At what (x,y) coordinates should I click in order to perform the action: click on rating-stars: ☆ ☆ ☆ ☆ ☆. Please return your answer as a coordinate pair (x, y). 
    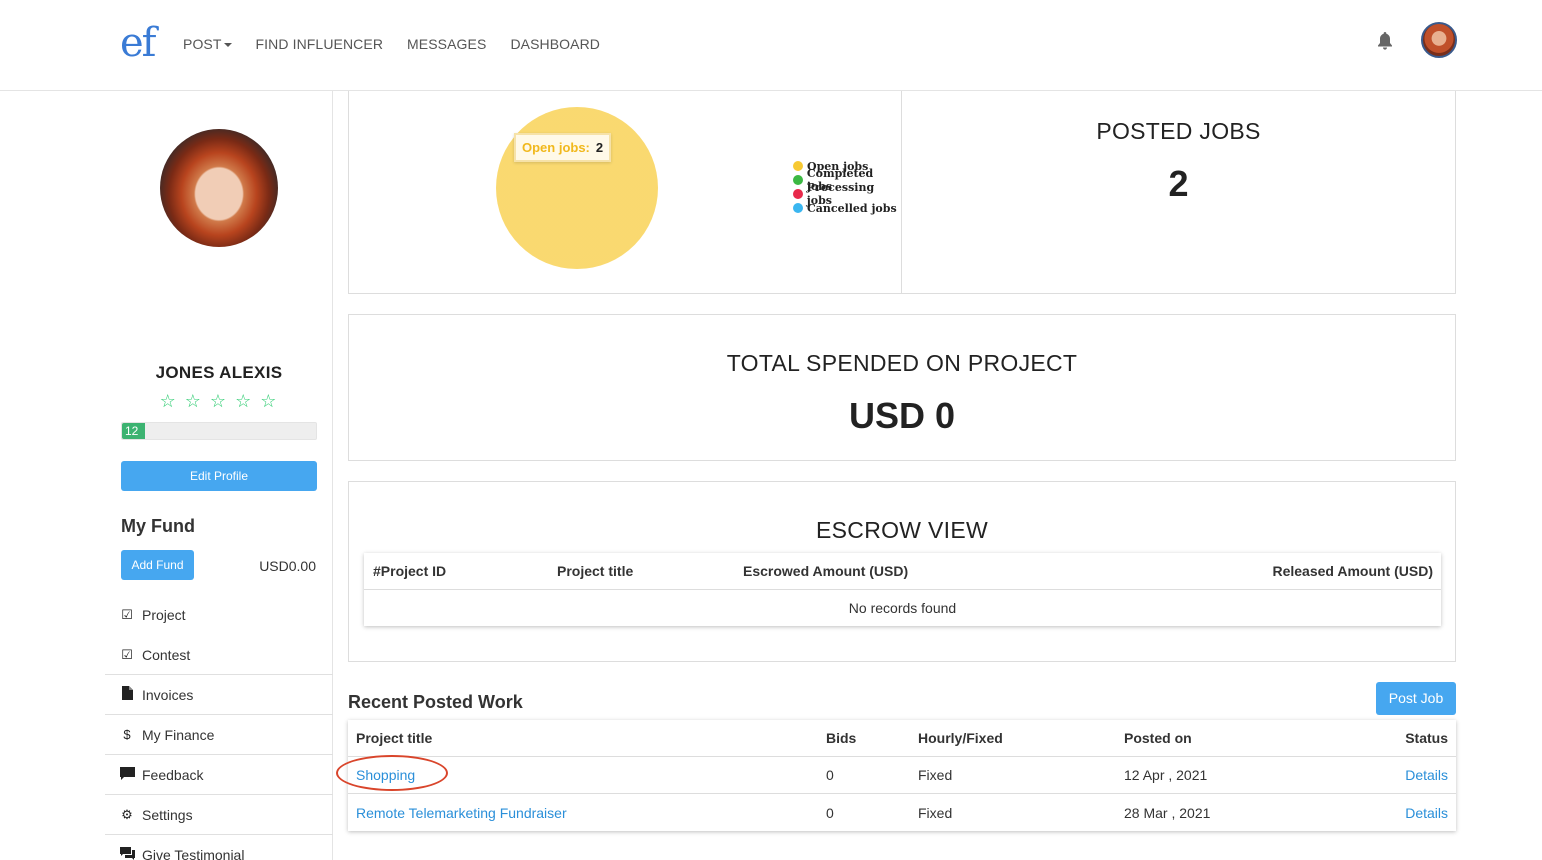
    Looking at the image, I should click on (219, 401).